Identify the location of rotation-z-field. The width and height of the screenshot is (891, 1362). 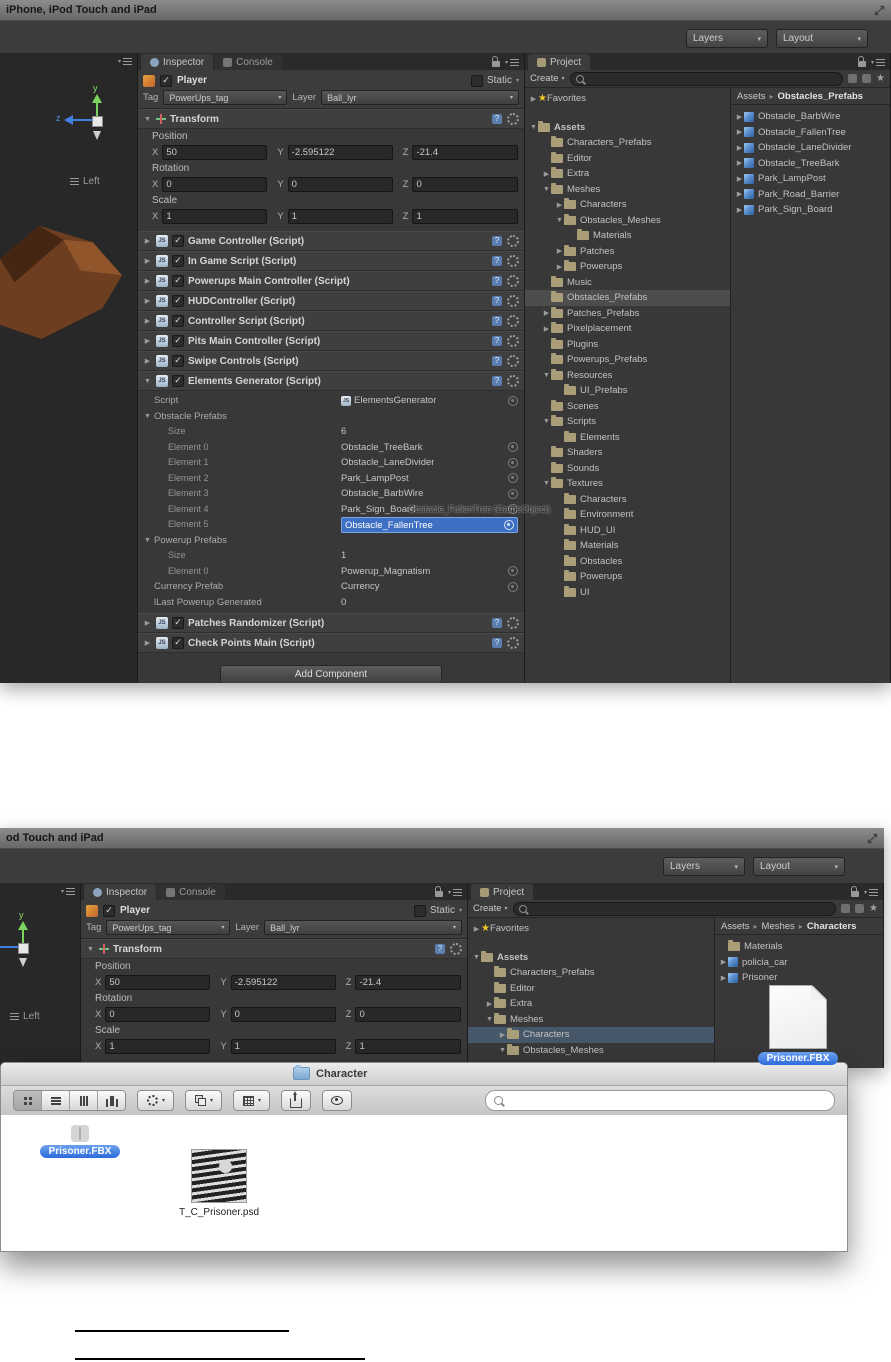
(408, 1014).